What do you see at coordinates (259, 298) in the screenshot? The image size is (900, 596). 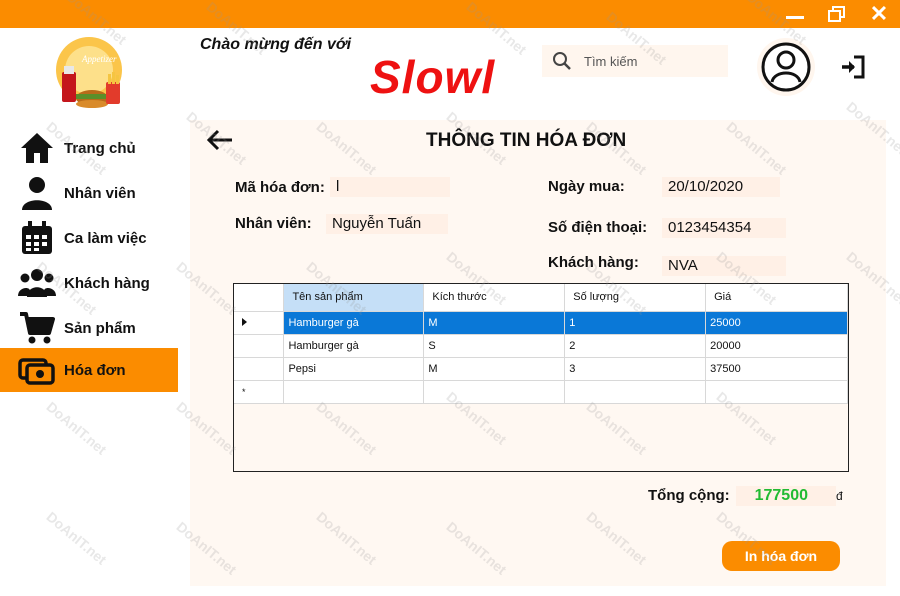 I see `grid-corner` at bounding box center [259, 298].